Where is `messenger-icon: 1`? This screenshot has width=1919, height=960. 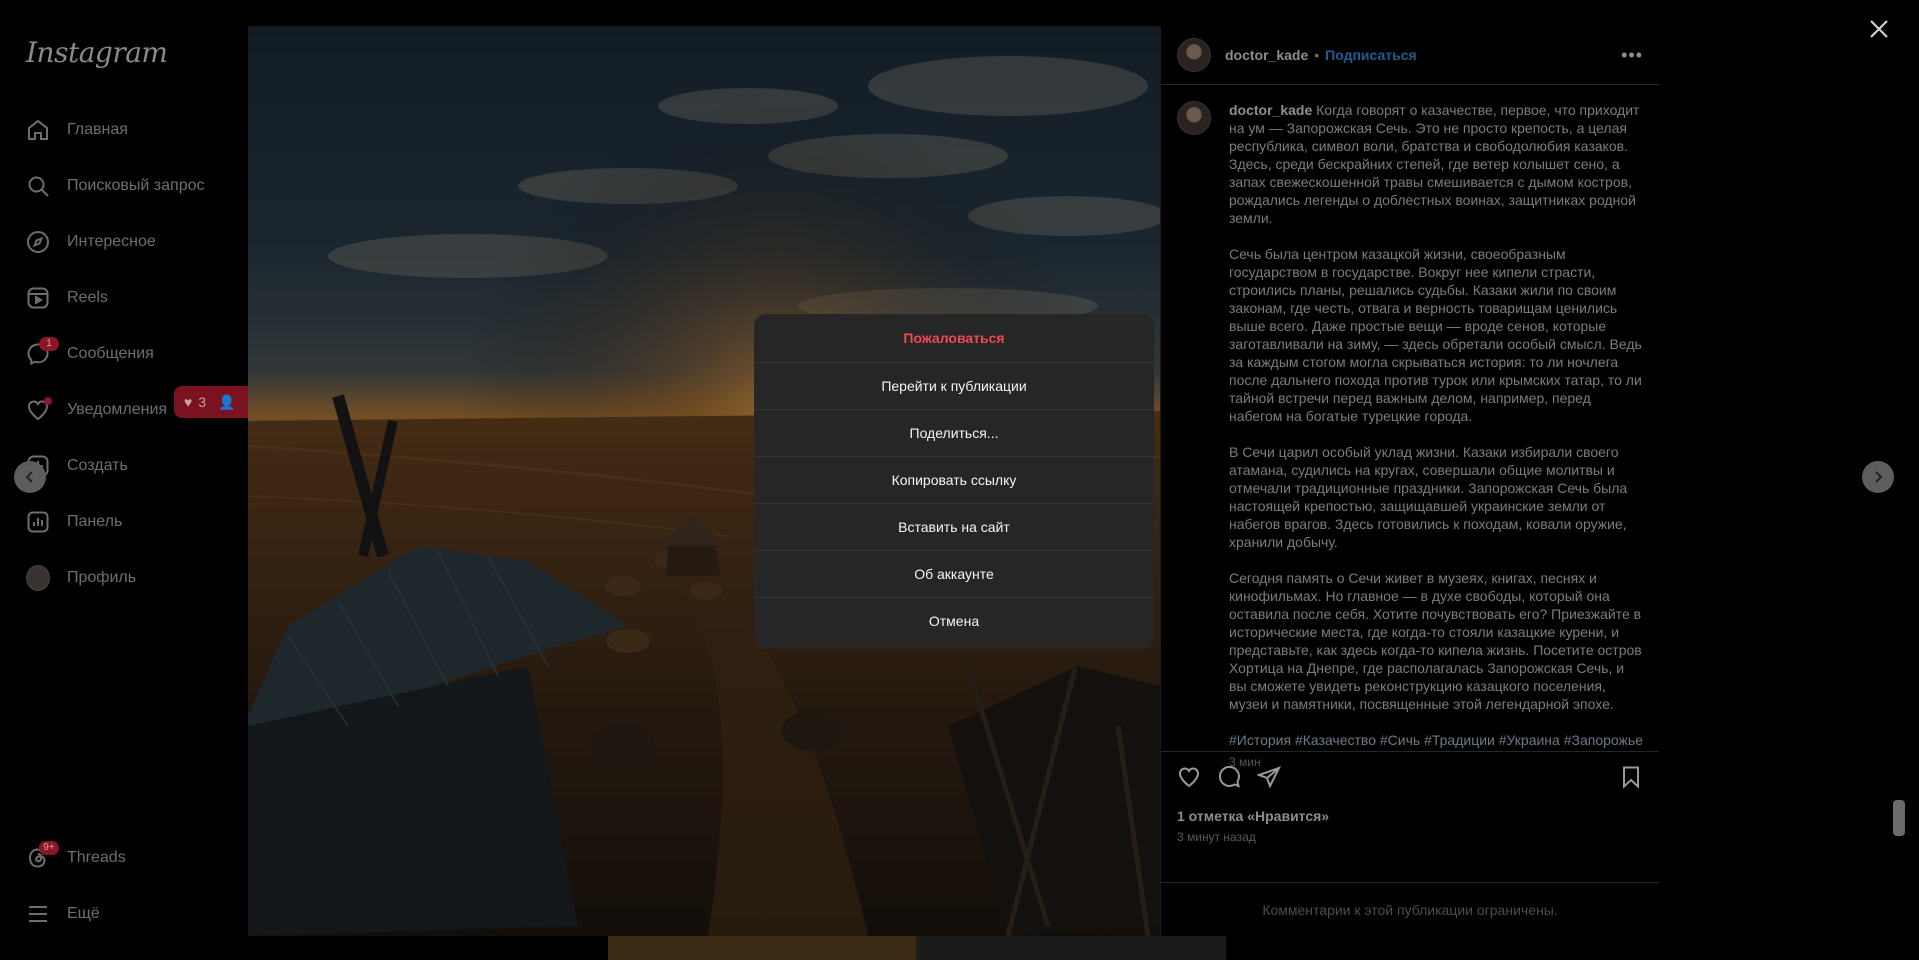 messenger-icon: 1 is located at coordinates (42, 351).